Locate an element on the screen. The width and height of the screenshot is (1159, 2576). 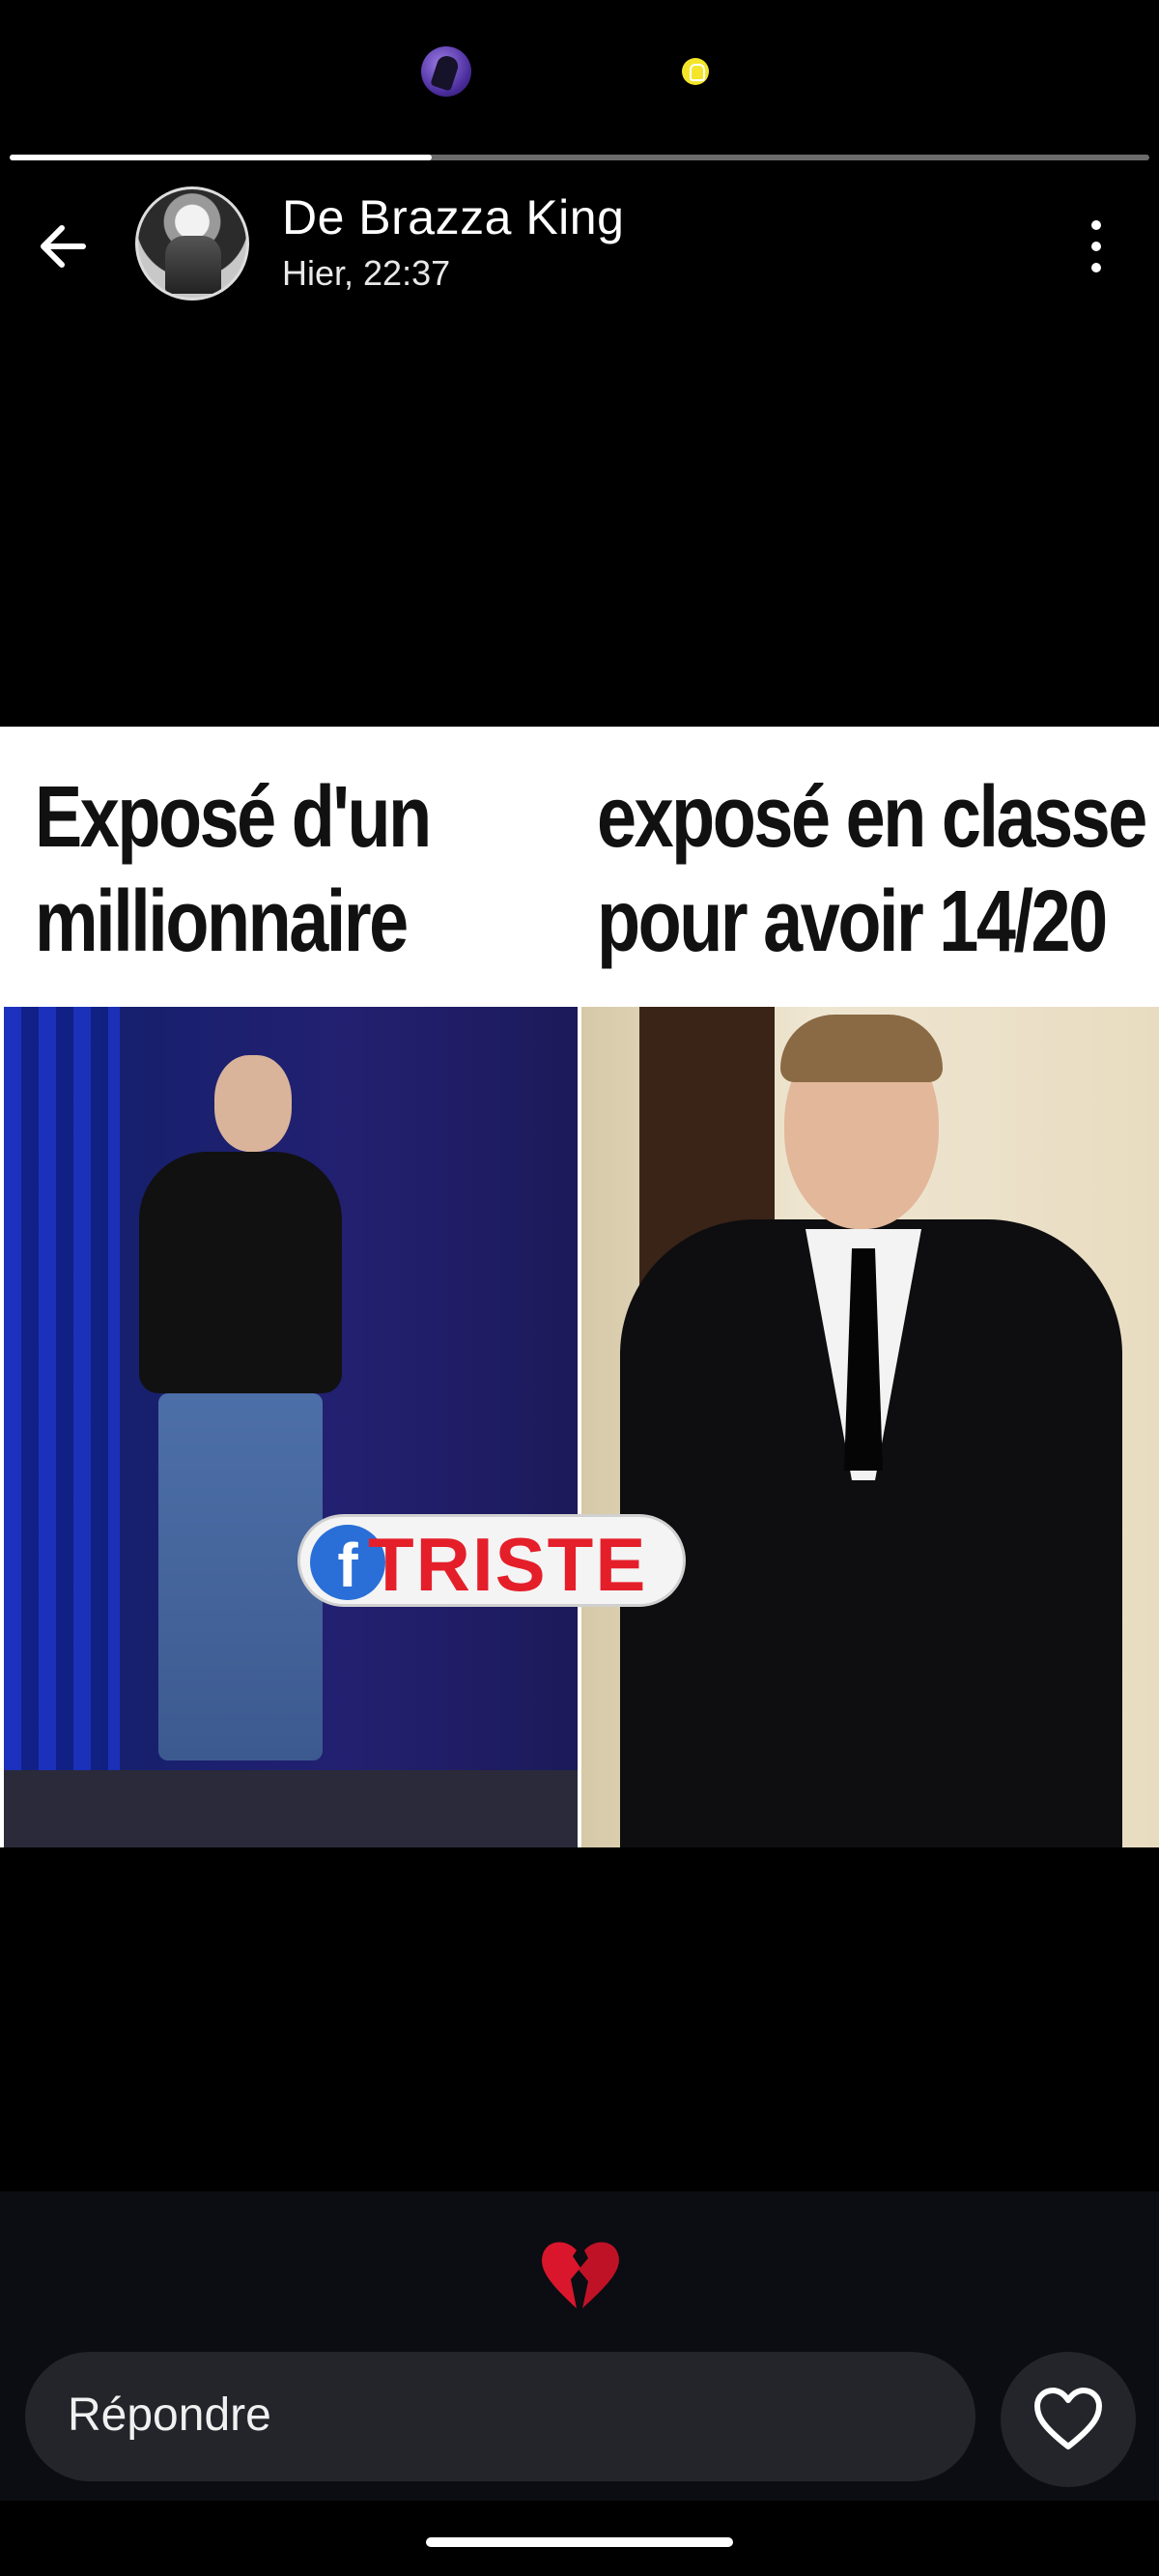
story-header: De Brazza King Hier, 22:37 is located at coordinates (579, 242).